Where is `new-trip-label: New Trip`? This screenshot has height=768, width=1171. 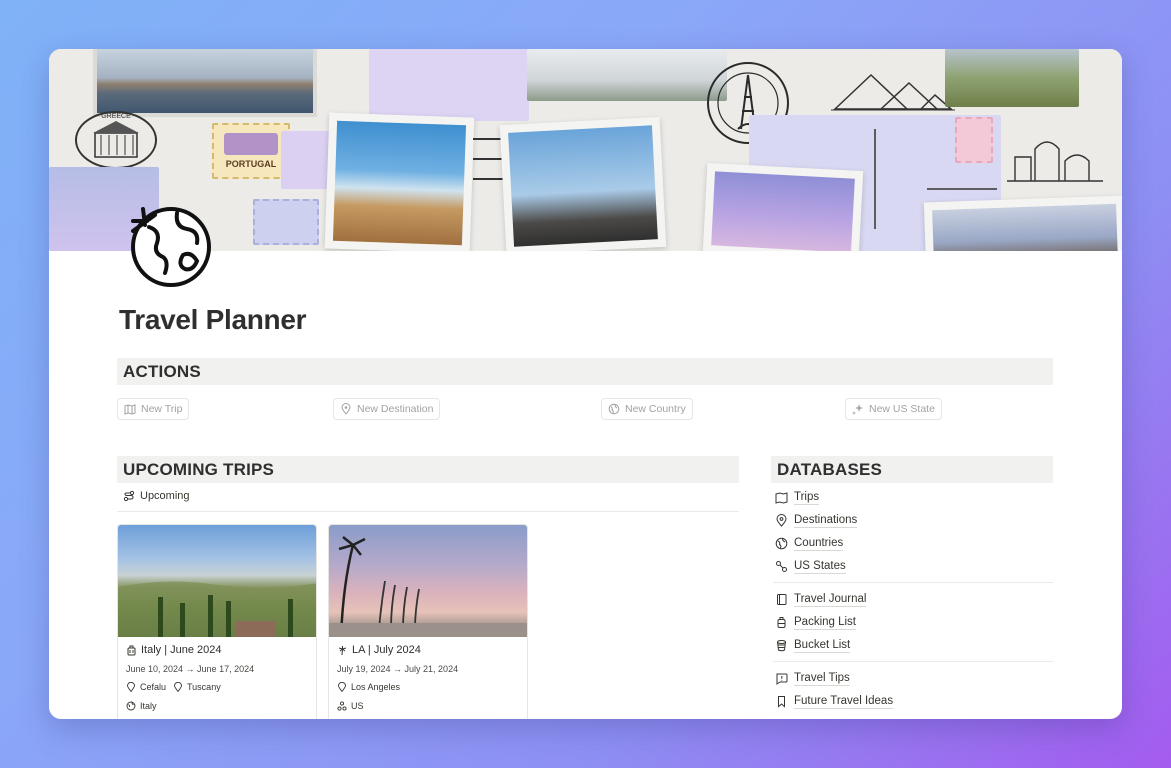 new-trip-label: New Trip is located at coordinates (162, 409).